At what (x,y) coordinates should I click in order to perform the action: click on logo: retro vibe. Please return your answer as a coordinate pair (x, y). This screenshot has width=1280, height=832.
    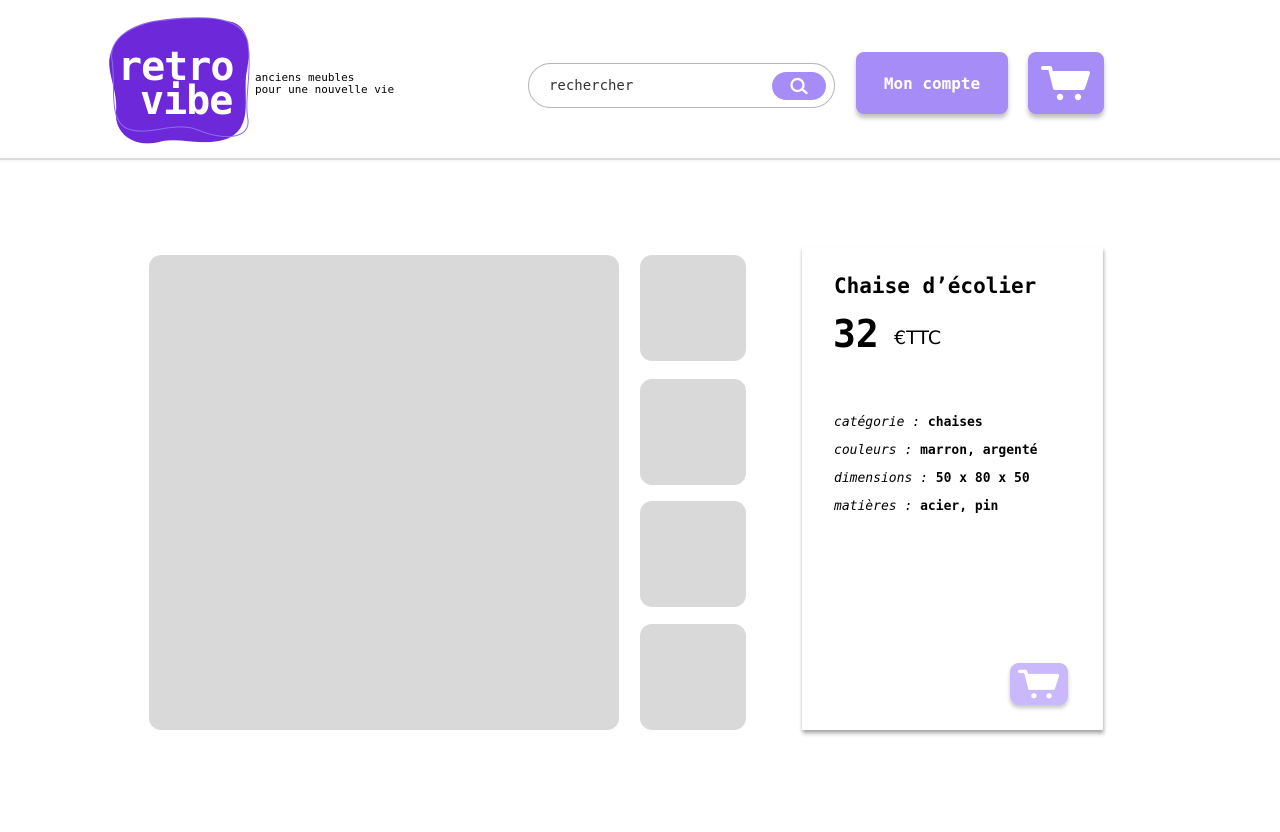
    Looking at the image, I should click on (179, 81).